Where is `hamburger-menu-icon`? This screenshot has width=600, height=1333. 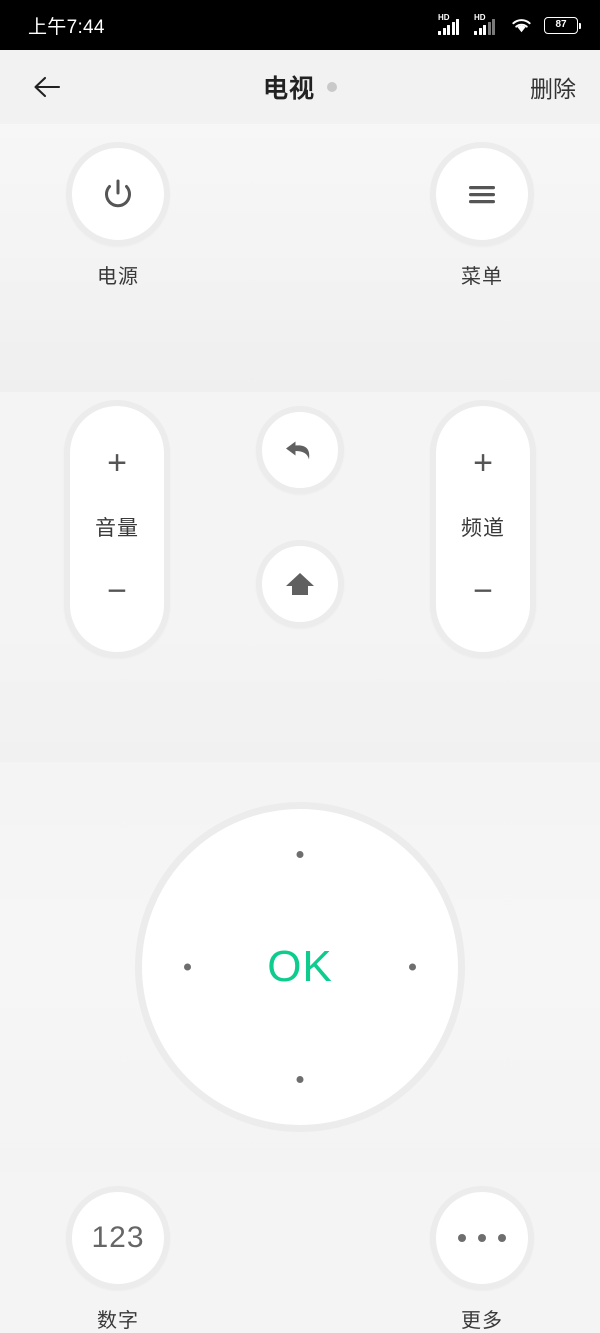
hamburger-menu-icon is located at coordinates (482, 194).